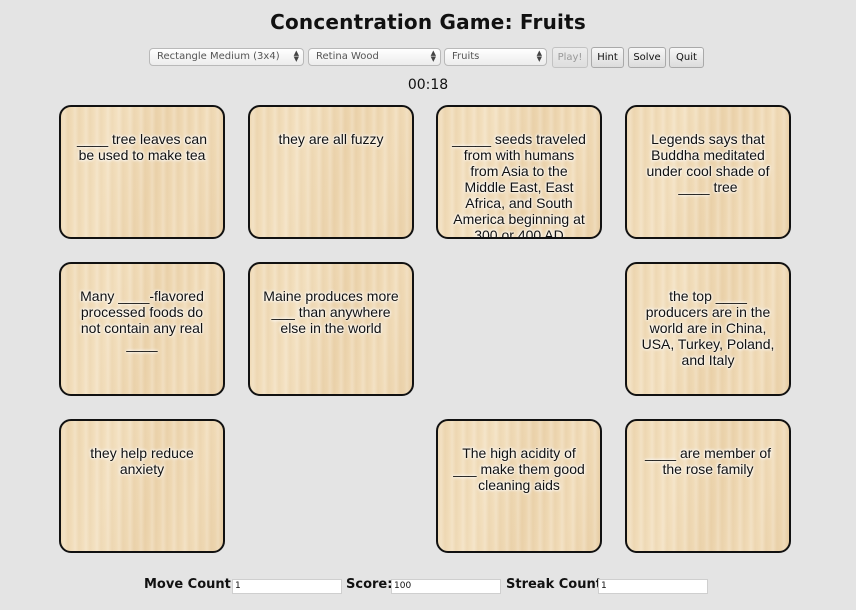 This screenshot has width=856, height=610. Describe the element at coordinates (686, 57) in the screenshot. I see `quit-button: Quit` at that location.